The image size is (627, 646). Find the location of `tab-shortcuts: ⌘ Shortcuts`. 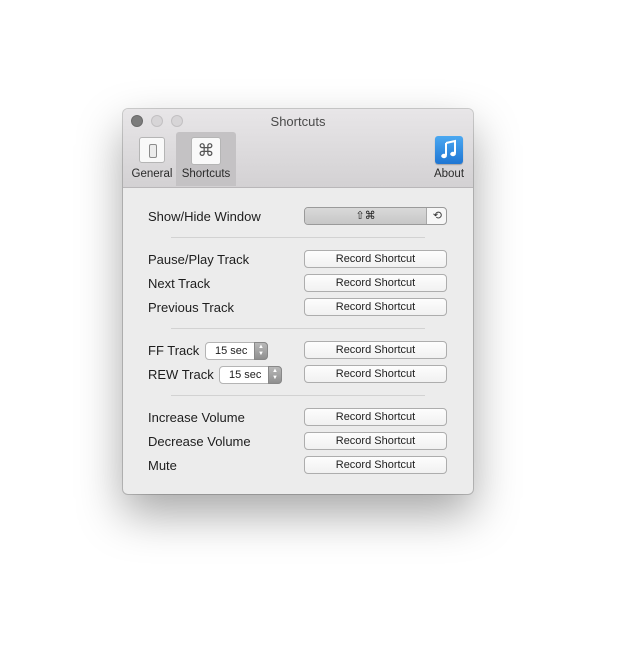

tab-shortcuts: ⌘ Shortcuts is located at coordinates (206, 159).